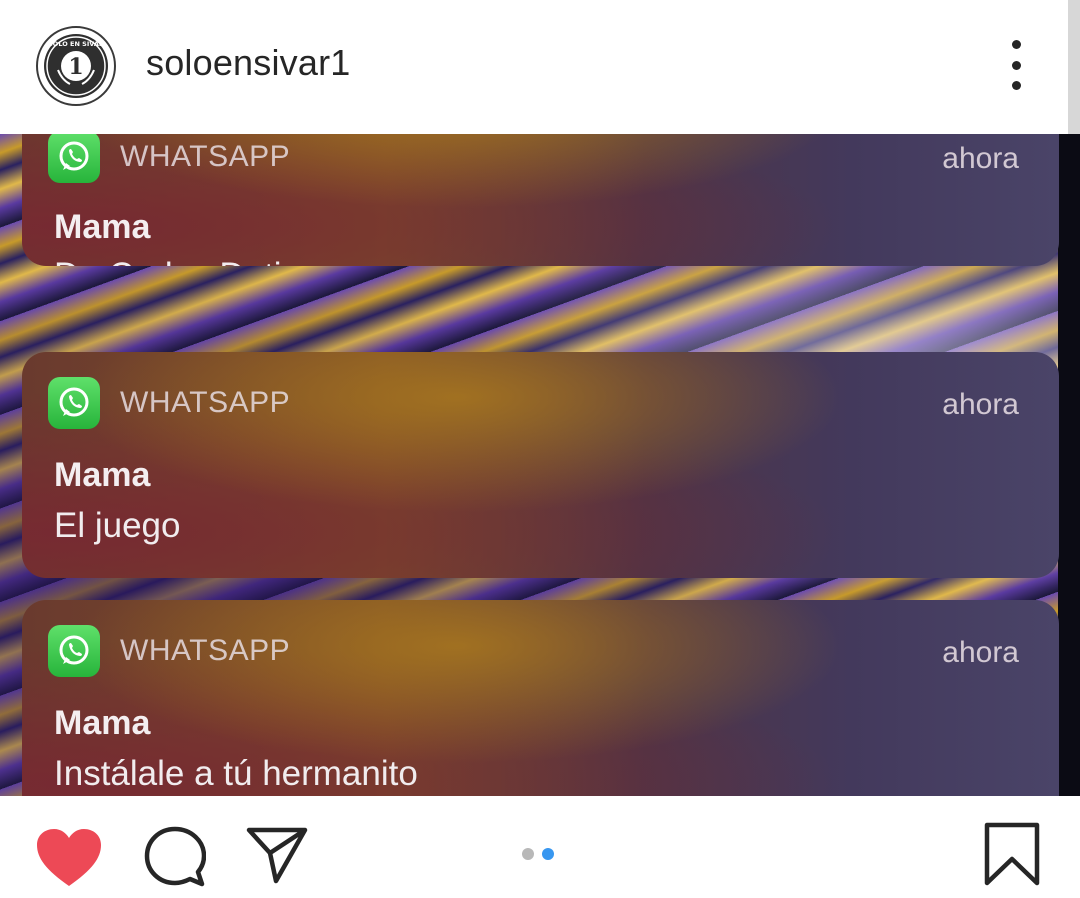  I want to click on svg-text: SOLO EN SIVAR, so click(76, 44).